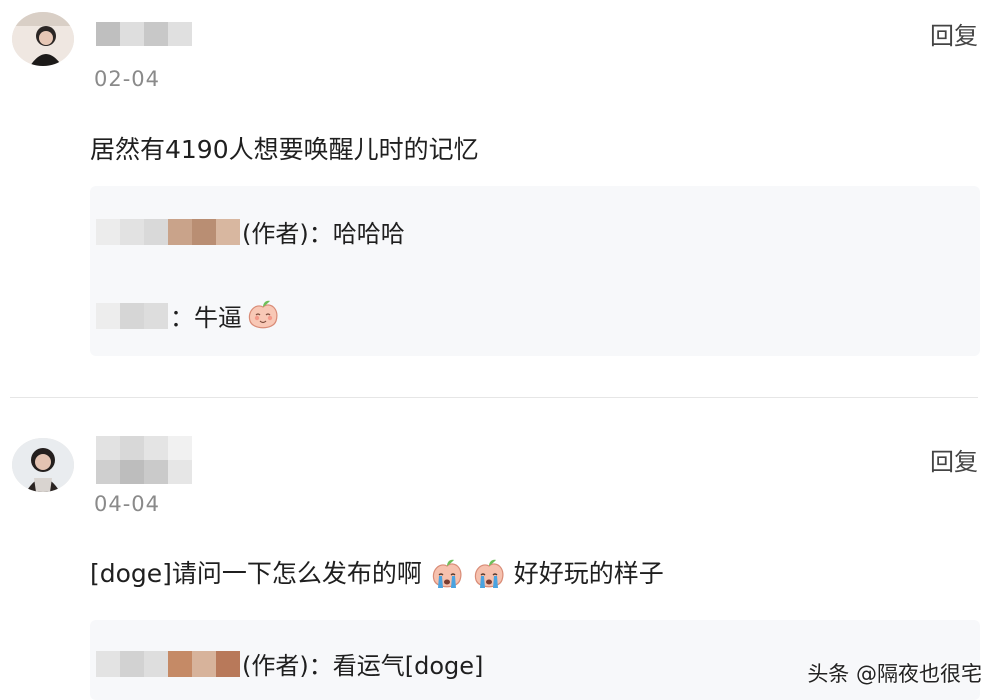 Image resolution: width=1004 pixels, height=700 pixels. What do you see at coordinates (368, 234) in the screenshot?
I see `reply-text: 哈哈哈` at bounding box center [368, 234].